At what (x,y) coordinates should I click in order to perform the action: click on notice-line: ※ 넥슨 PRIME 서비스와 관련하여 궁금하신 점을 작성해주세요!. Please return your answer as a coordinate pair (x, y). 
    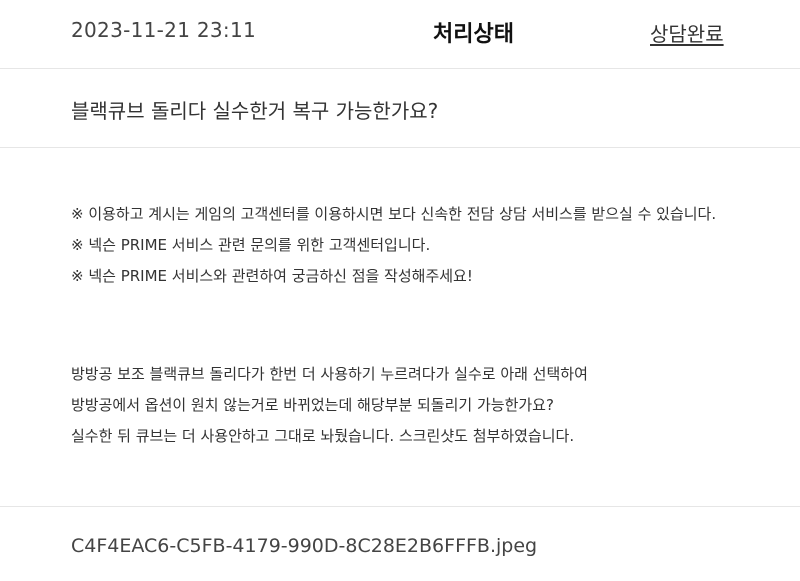
    Looking at the image, I should click on (272, 276).